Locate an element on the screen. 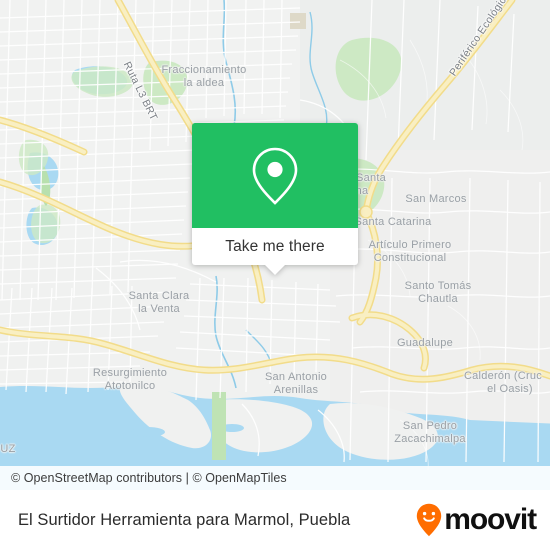 Image resolution: width=550 pixels, height=550 pixels. take-me-there-label: Take me there is located at coordinates (275, 246).